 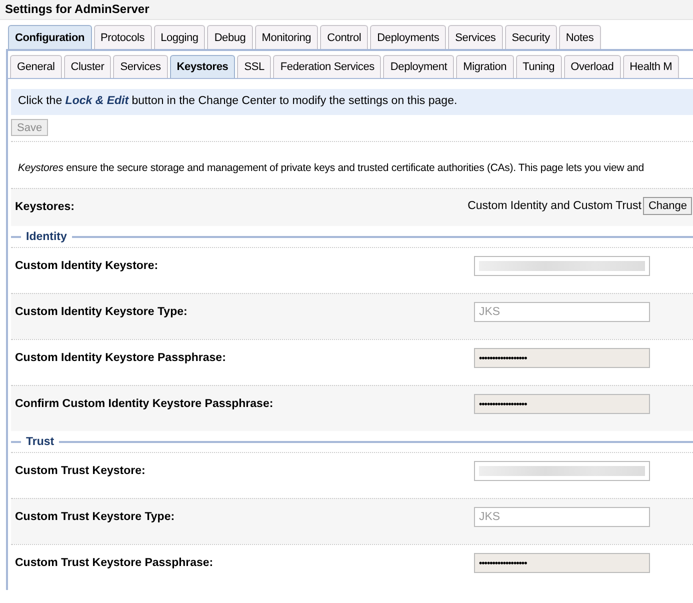 What do you see at coordinates (592, 66) in the screenshot?
I see `tab: Overload` at bounding box center [592, 66].